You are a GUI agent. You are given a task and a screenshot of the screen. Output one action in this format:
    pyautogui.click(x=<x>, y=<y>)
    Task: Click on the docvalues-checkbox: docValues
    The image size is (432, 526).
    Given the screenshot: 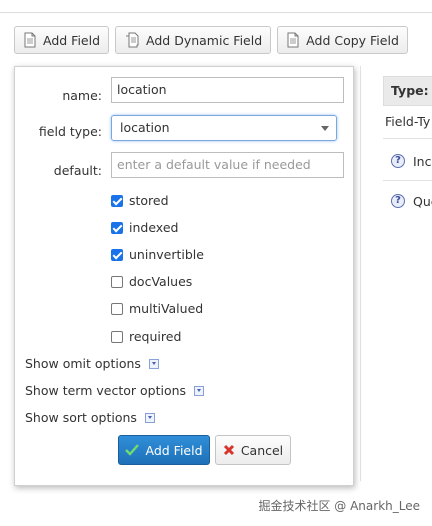 What is the action you would take?
    pyautogui.click(x=151, y=281)
    